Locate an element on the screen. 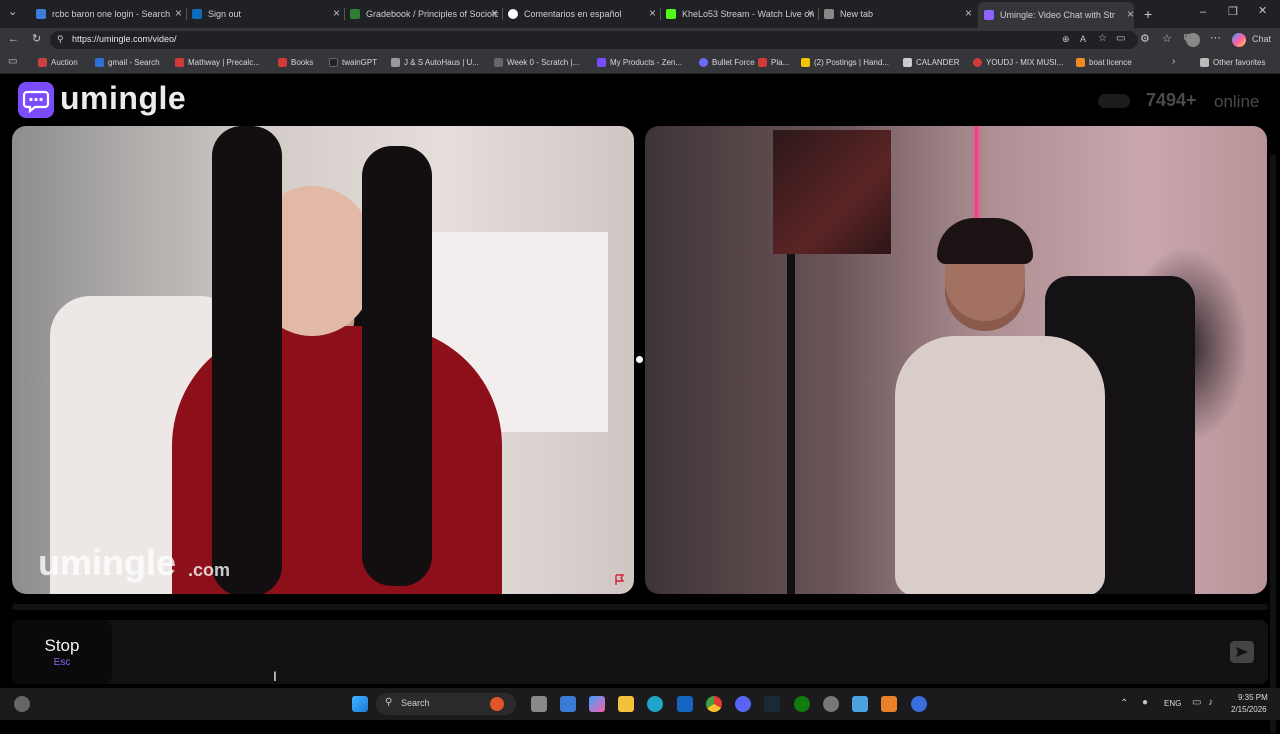 This screenshot has height=734, width=1280. discord-icon is located at coordinates (743, 704).